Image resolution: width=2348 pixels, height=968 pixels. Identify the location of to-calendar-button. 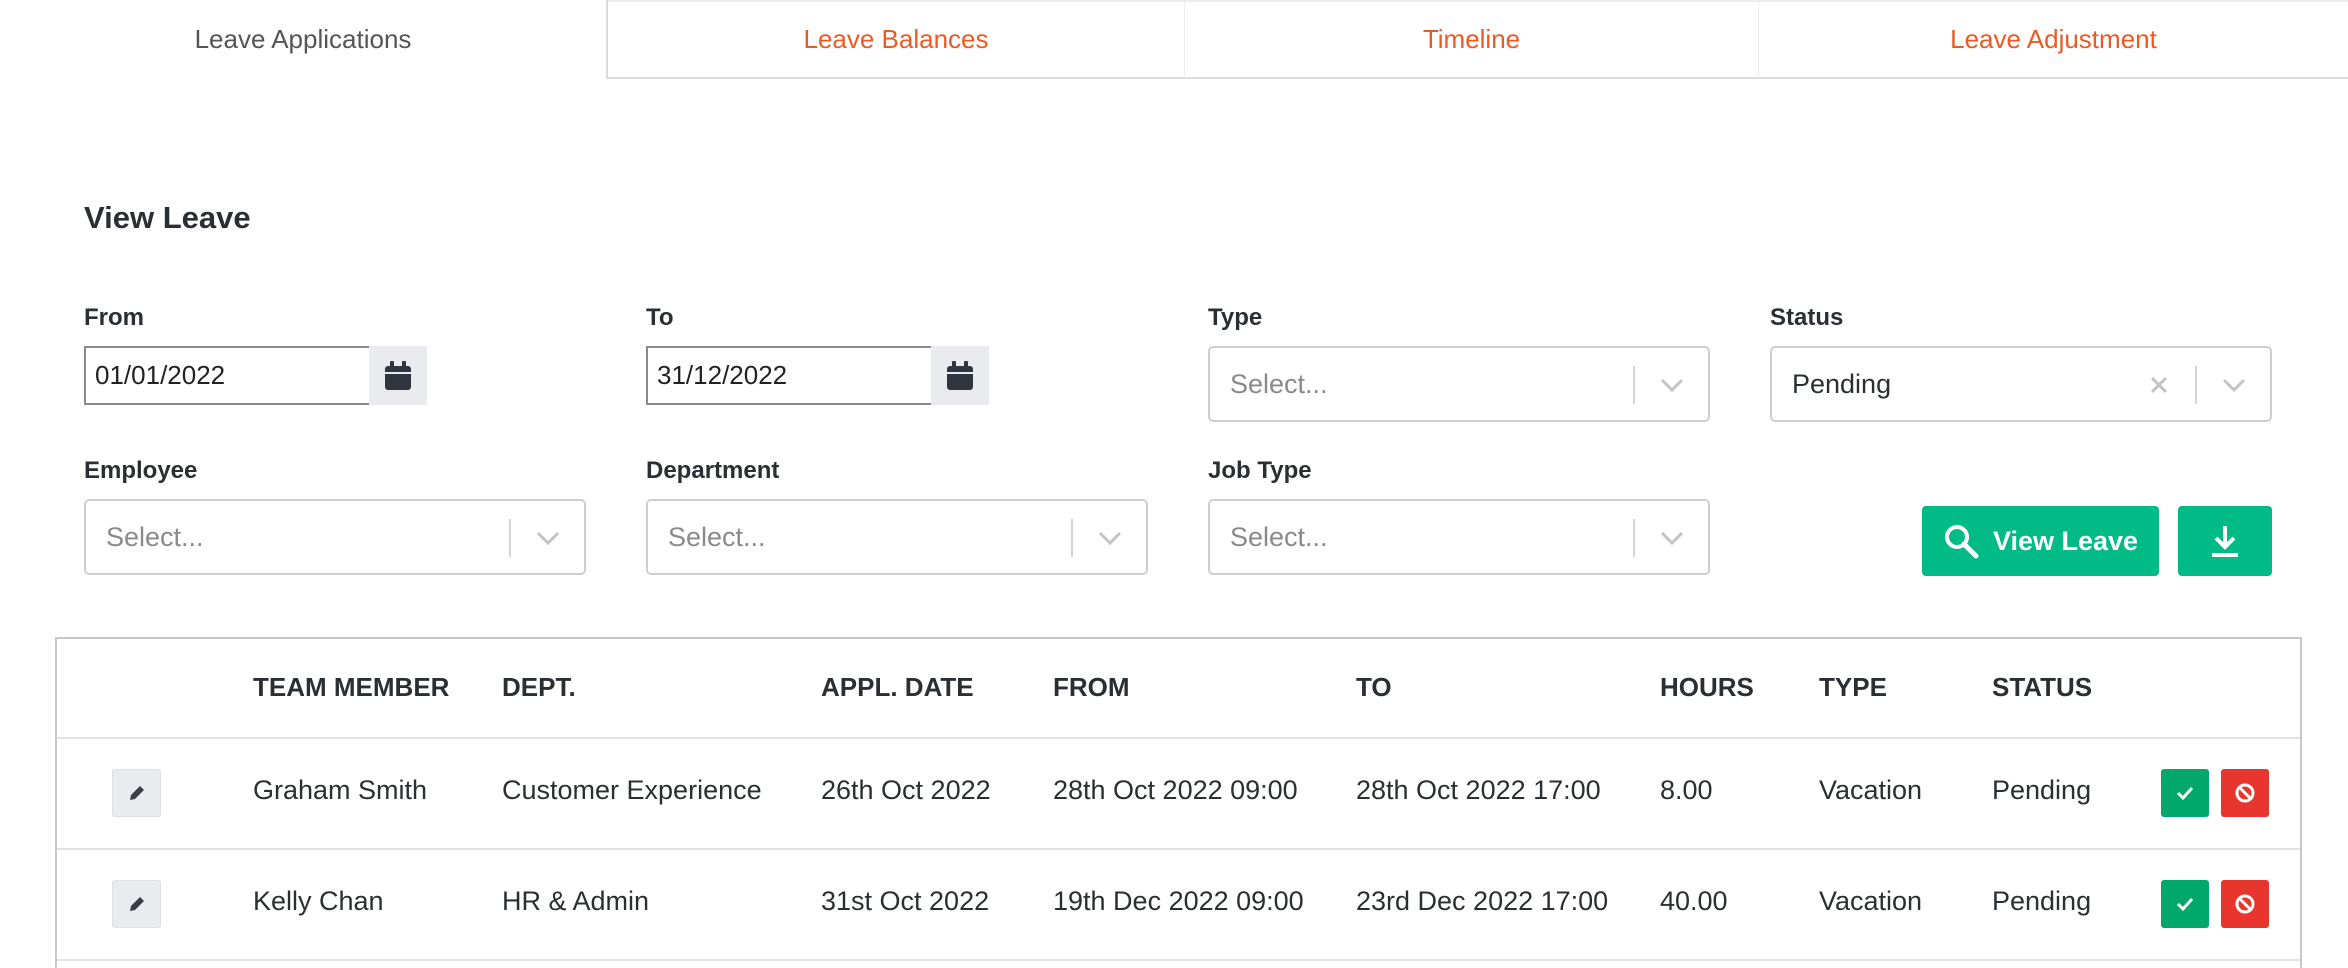
(960, 375).